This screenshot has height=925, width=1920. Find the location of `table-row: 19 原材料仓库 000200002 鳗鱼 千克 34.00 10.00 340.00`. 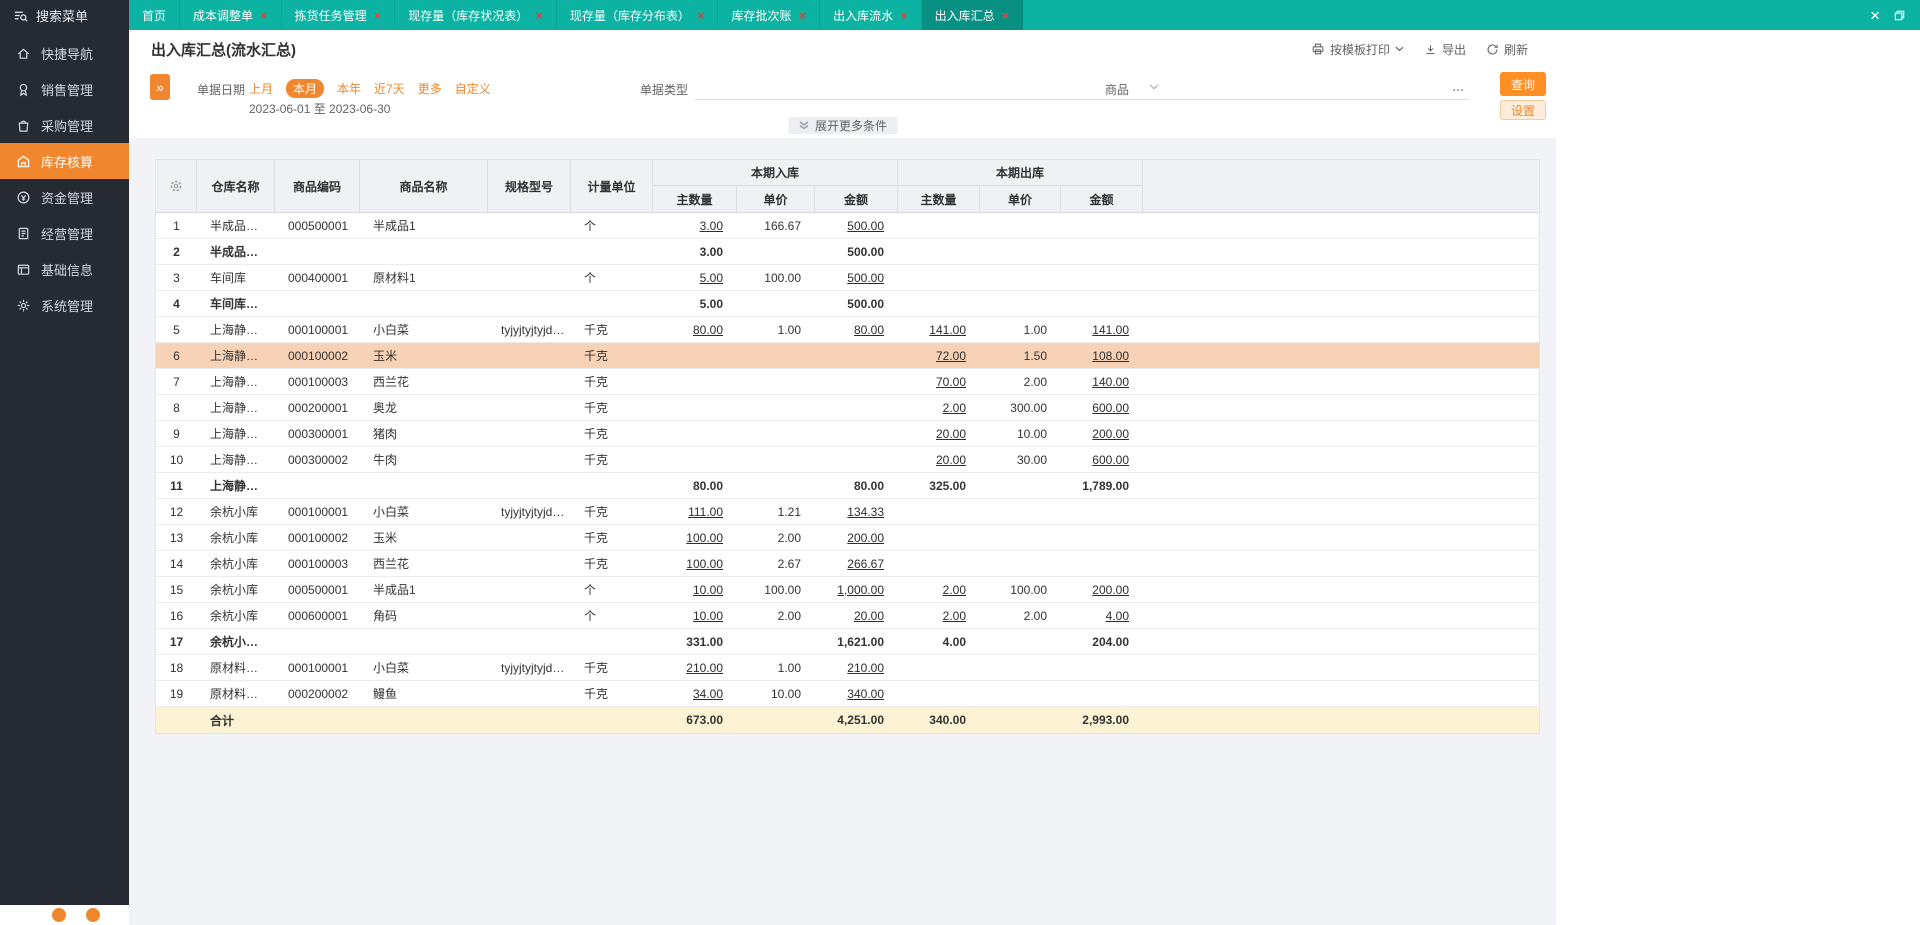

table-row: 19 原材料仓库 000200002 鳗鱼 千克 34.00 10.00 340.00 is located at coordinates (847, 694).